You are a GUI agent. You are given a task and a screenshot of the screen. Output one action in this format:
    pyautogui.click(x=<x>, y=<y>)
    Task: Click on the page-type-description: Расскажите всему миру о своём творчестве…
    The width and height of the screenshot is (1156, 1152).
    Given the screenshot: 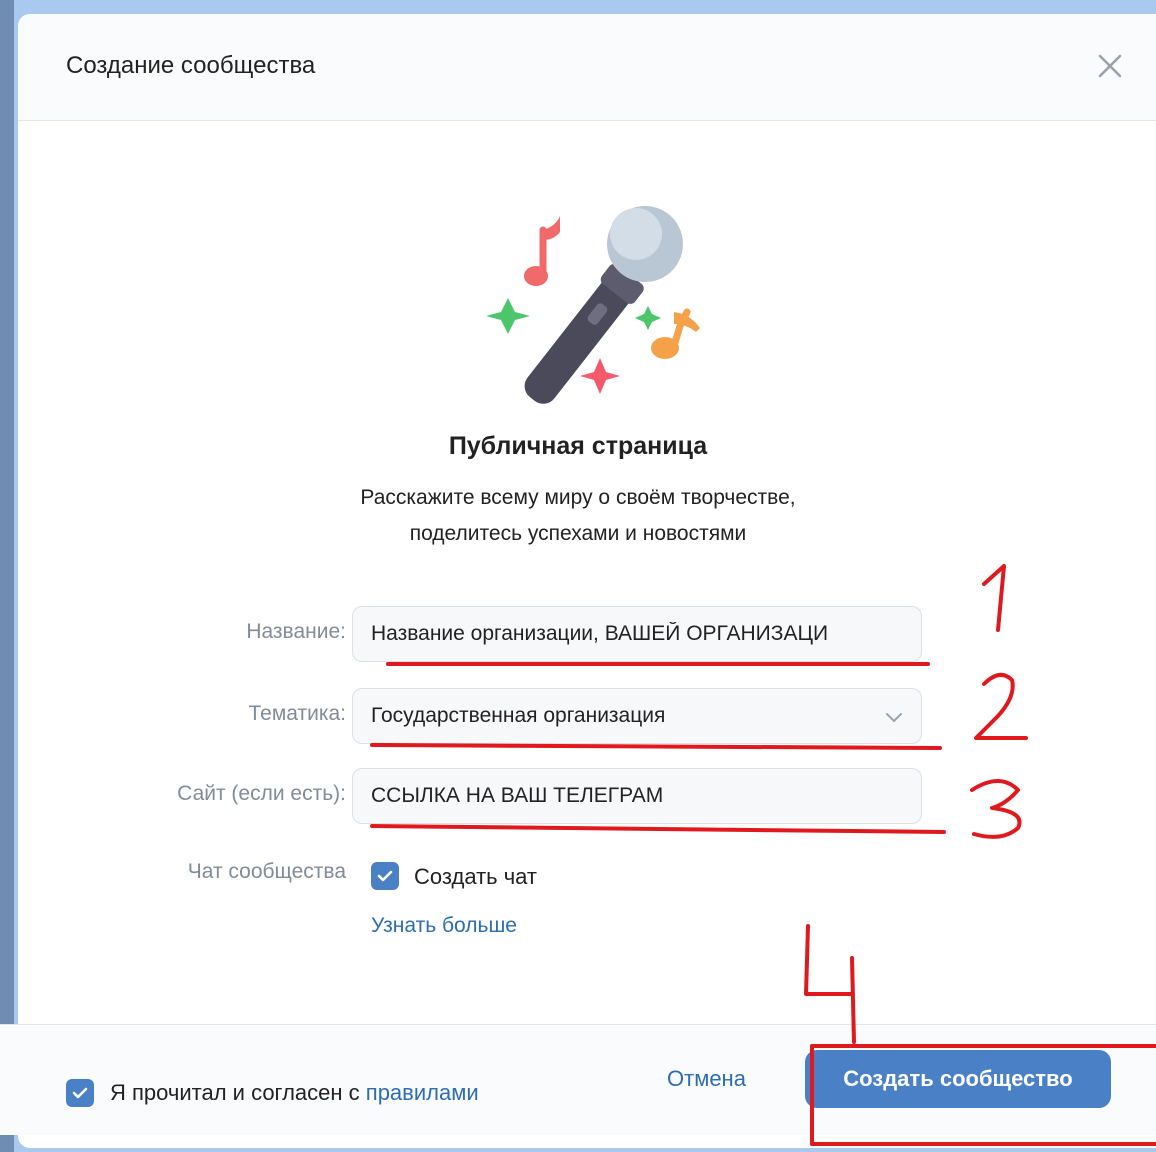 What is the action you would take?
    pyautogui.click(x=578, y=516)
    